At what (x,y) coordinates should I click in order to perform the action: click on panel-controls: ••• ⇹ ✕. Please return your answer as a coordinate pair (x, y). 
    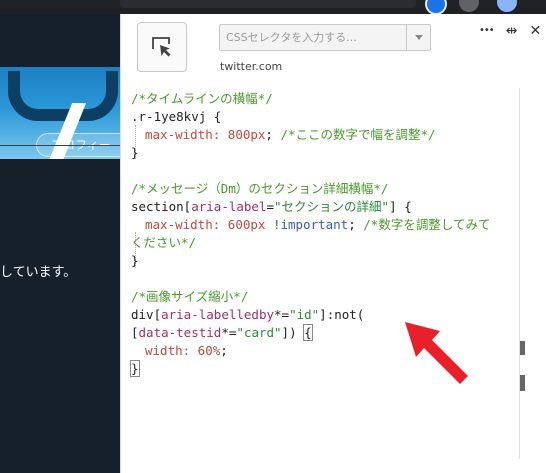
    Looking at the image, I should click on (510, 31).